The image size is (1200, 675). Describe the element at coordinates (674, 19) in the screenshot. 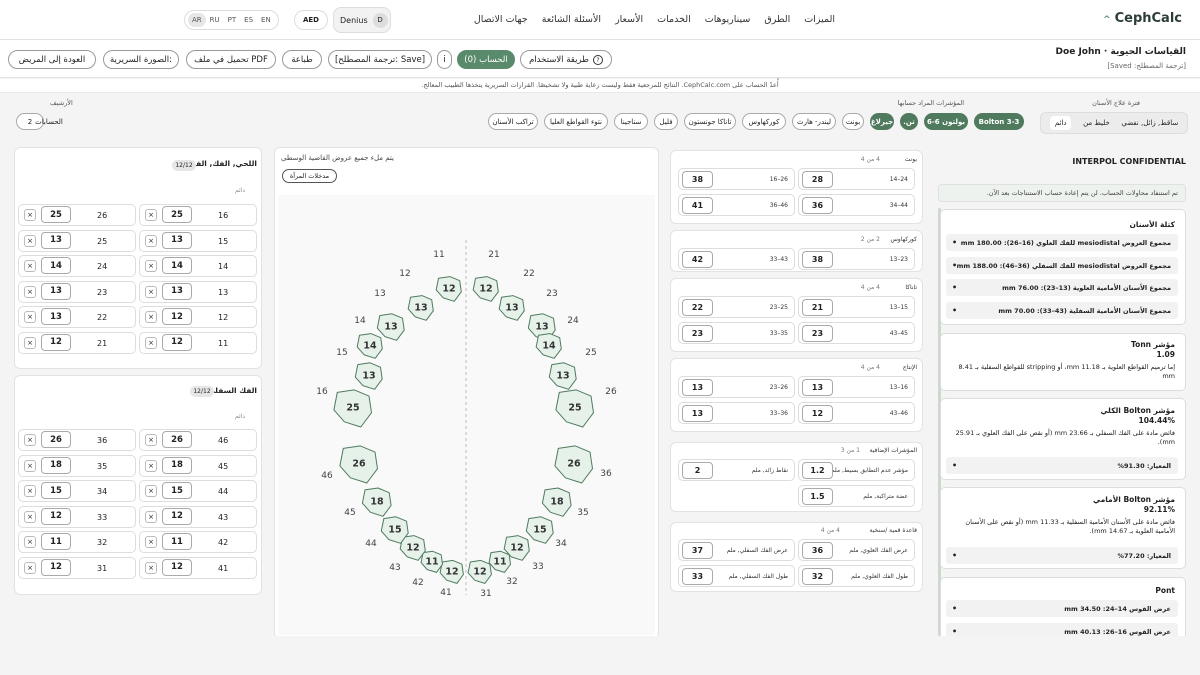

I see `menu-item: الخدمات` at that location.